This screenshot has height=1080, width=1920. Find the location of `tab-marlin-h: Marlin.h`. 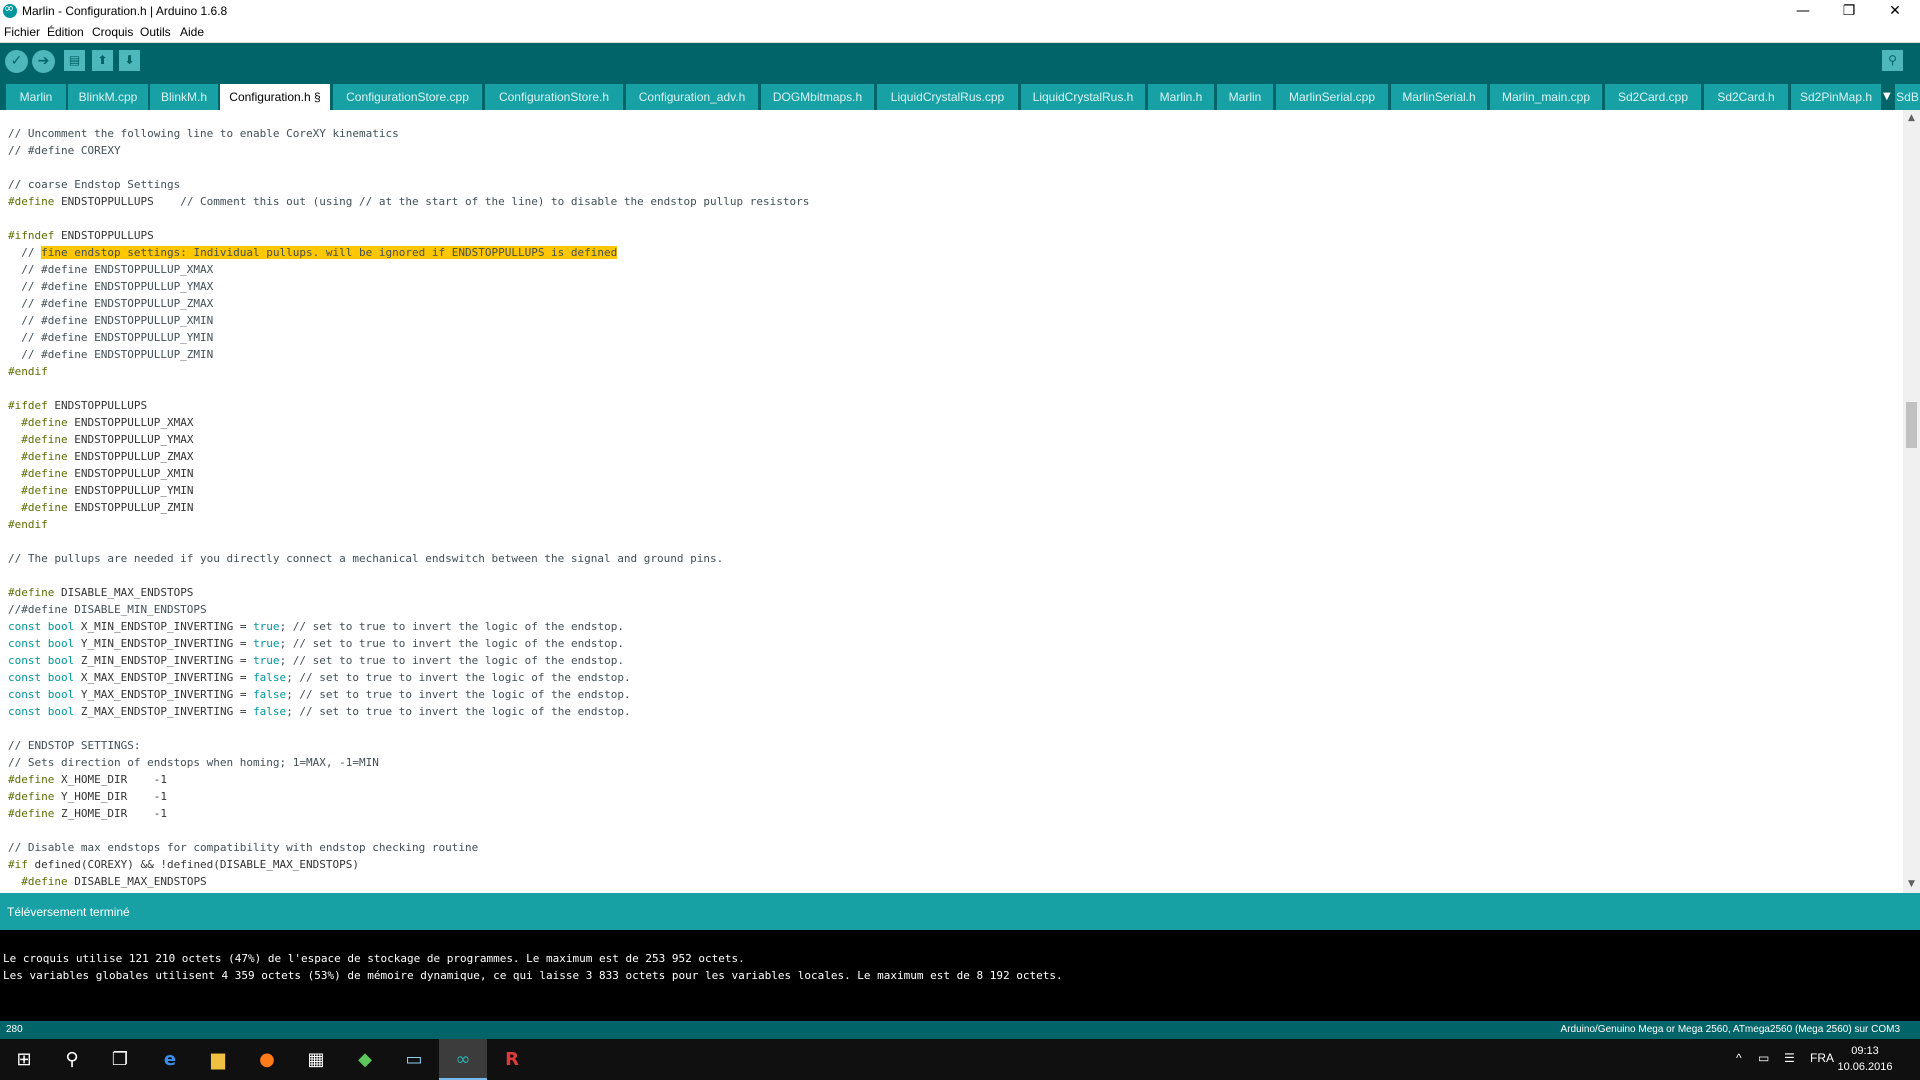

tab-marlin-h: Marlin.h is located at coordinates (1181, 97).